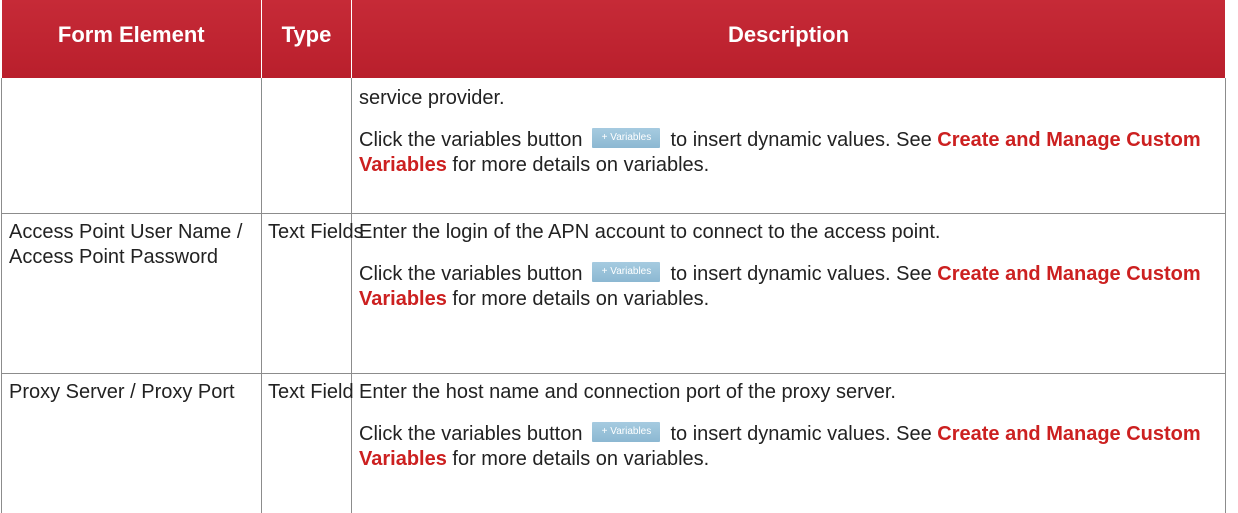 Image resolution: width=1238 pixels, height=513 pixels. I want to click on header-form-element: Form Element, so click(131, 39).